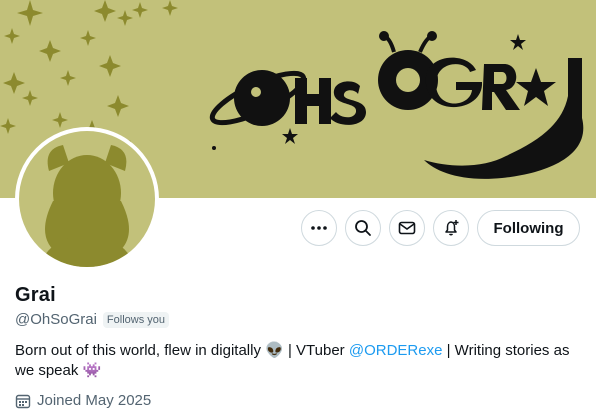 The height and width of the screenshot is (413, 596). Describe the element at coordinates (92, 370) in the screenshot. I see `space-invader-emoji: 👾` at that location.